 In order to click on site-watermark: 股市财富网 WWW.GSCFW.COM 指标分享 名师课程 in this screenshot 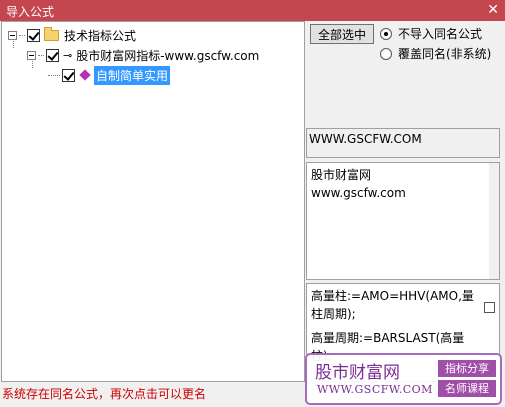, I will do `click(403, 379)`.